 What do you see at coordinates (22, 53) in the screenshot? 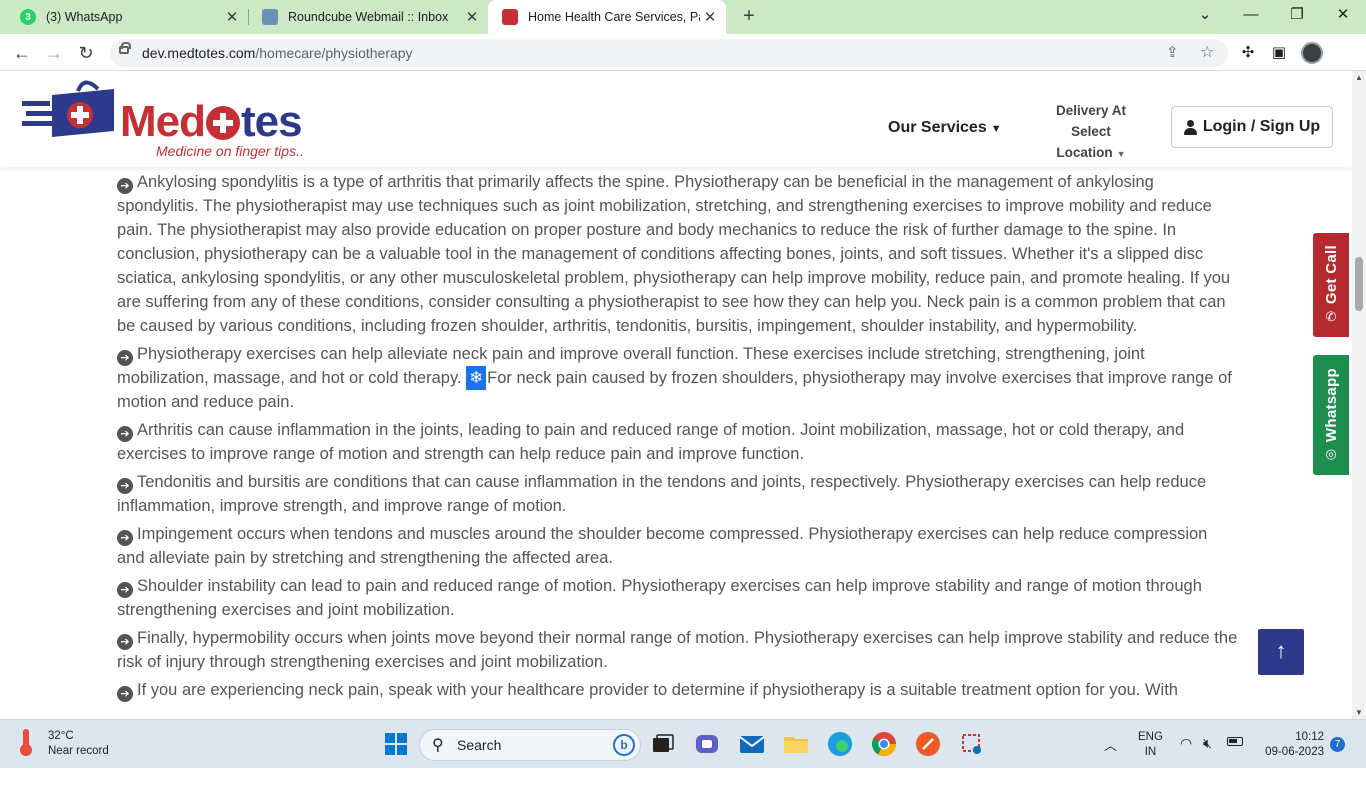
I see `back-arrow-icon: ←` at bounding box center [22, 53].